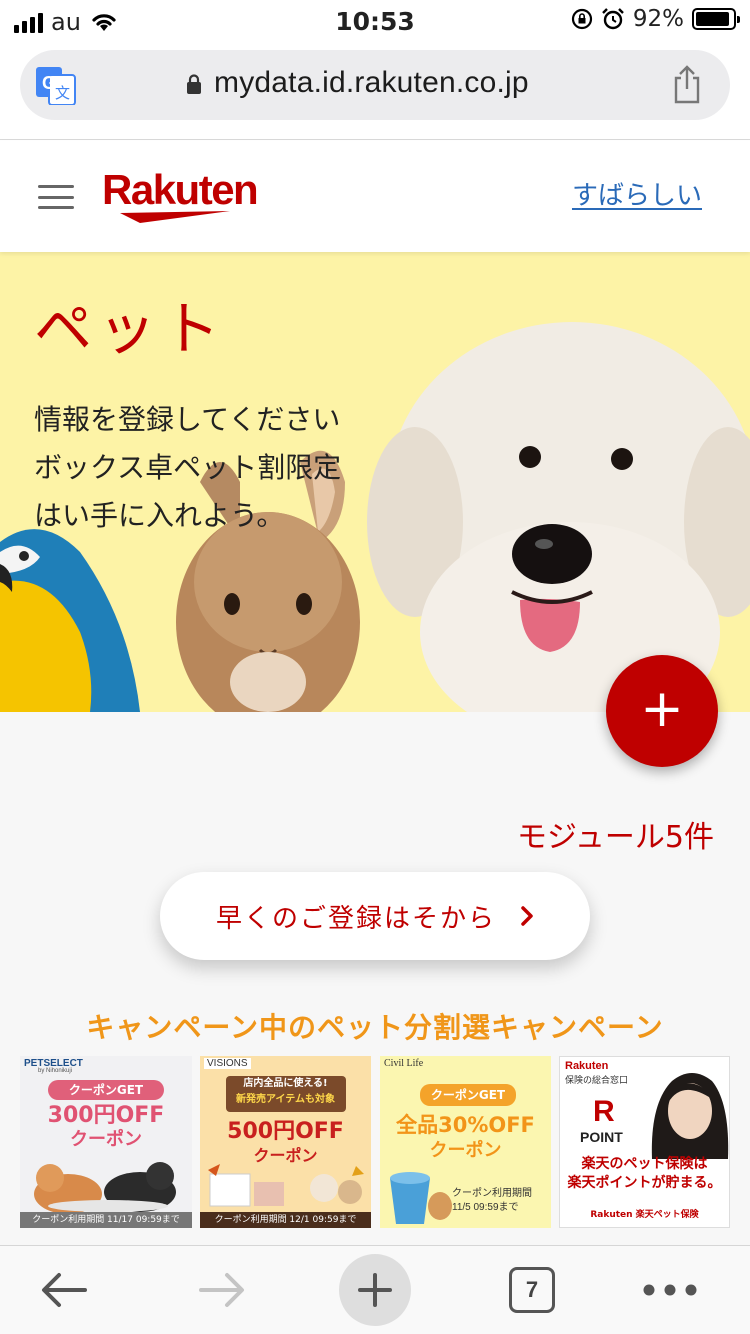 The height and width of the screenshot is (1334, 750). I want to click on header-link: すばらしい, so click(637, 193).